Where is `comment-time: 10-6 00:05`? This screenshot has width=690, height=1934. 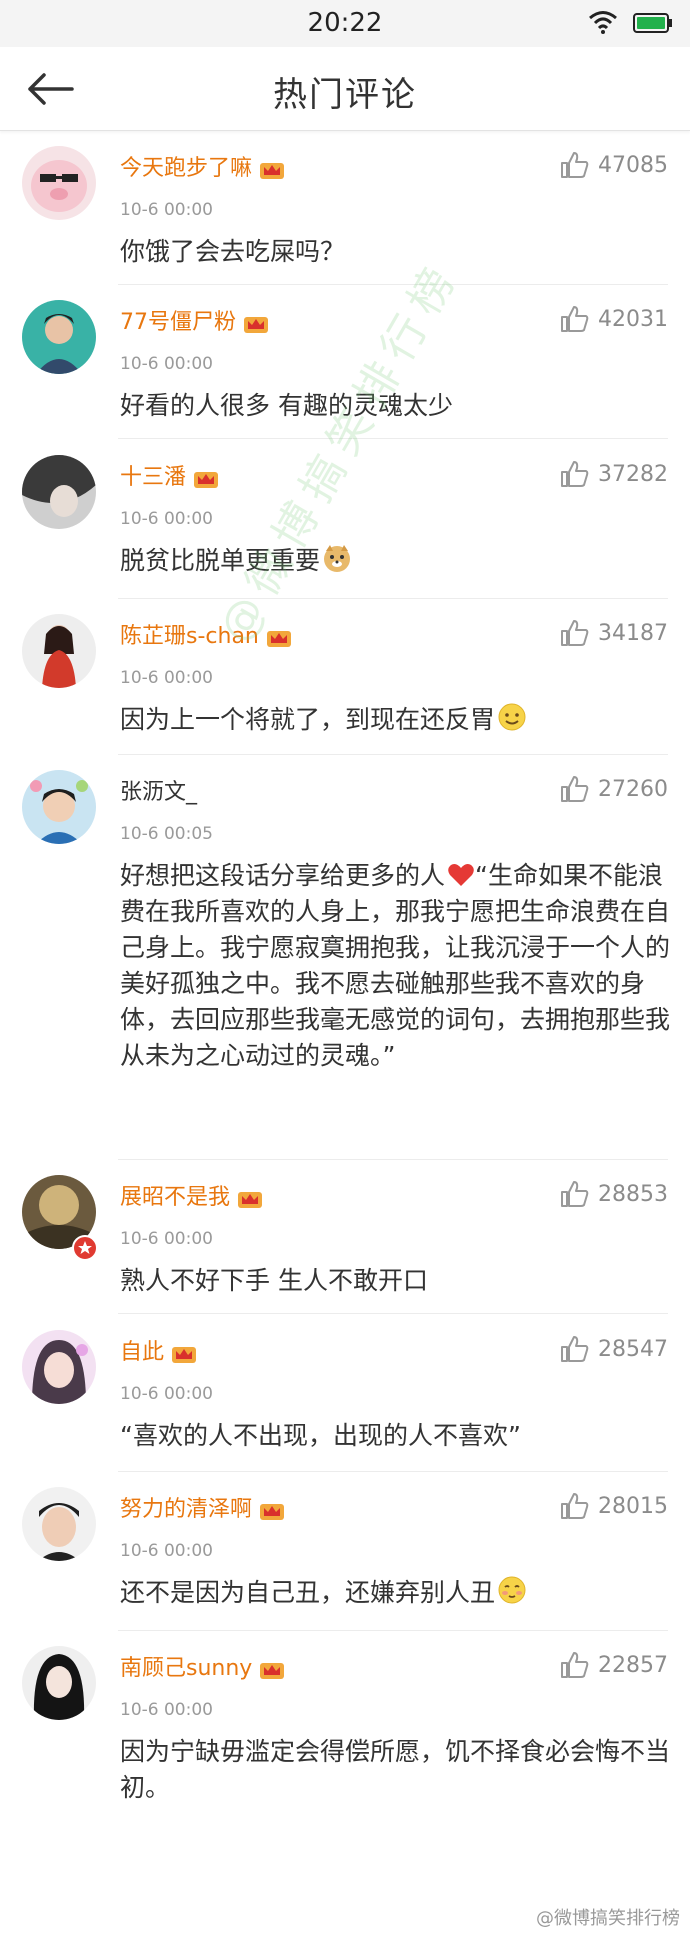 comment-time: 10-6 00:05 is located at coordinates (166, 834).